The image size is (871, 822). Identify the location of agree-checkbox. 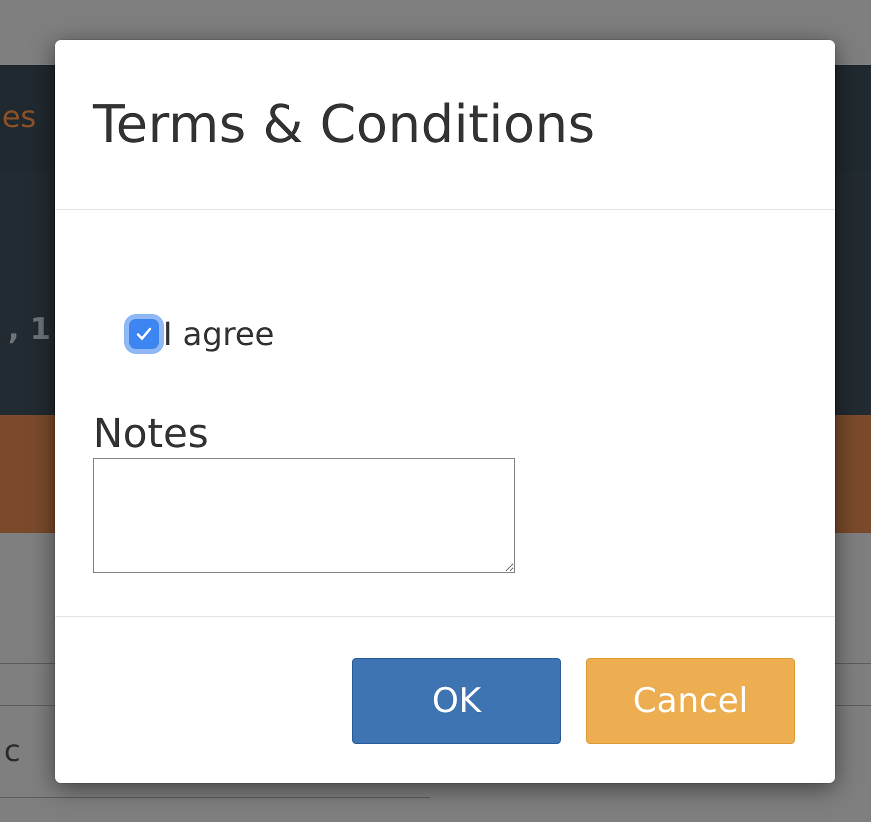
(144, 334).